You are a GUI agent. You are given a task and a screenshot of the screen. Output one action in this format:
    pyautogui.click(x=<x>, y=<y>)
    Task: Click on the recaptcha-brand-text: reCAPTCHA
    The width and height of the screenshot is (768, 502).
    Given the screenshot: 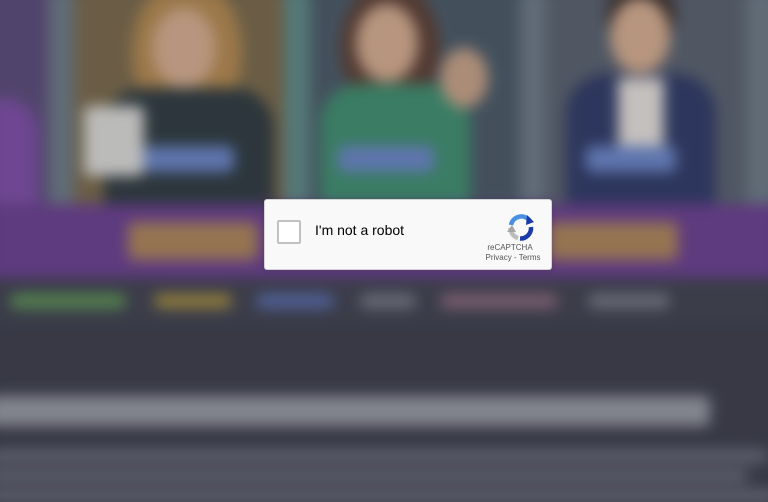 What is the action you would take?
    pyautogui.click(x=510, y=247)
    